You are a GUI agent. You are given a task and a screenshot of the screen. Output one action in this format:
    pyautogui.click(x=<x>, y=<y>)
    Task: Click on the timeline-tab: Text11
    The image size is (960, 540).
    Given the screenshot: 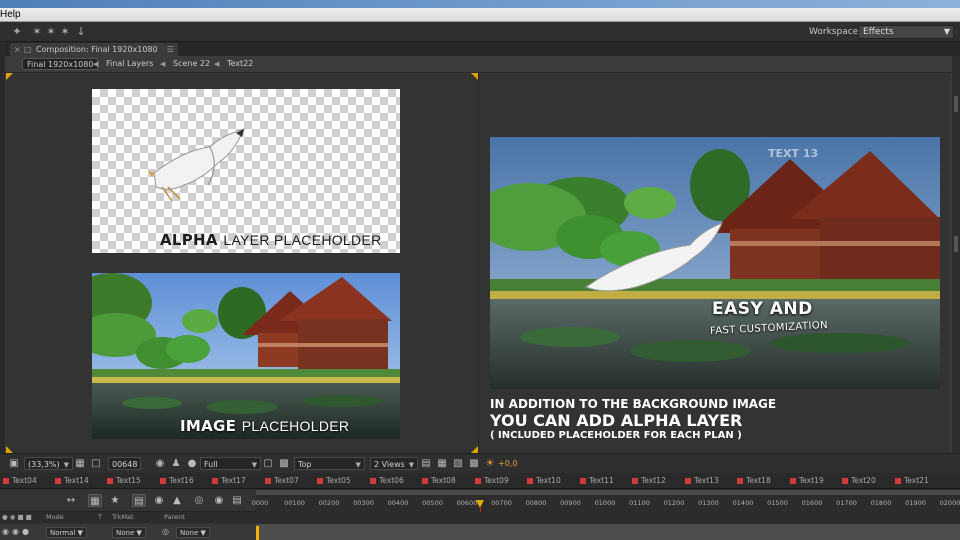 What is the action you would take?
    pyautogui.click(x=596, y=481)
    